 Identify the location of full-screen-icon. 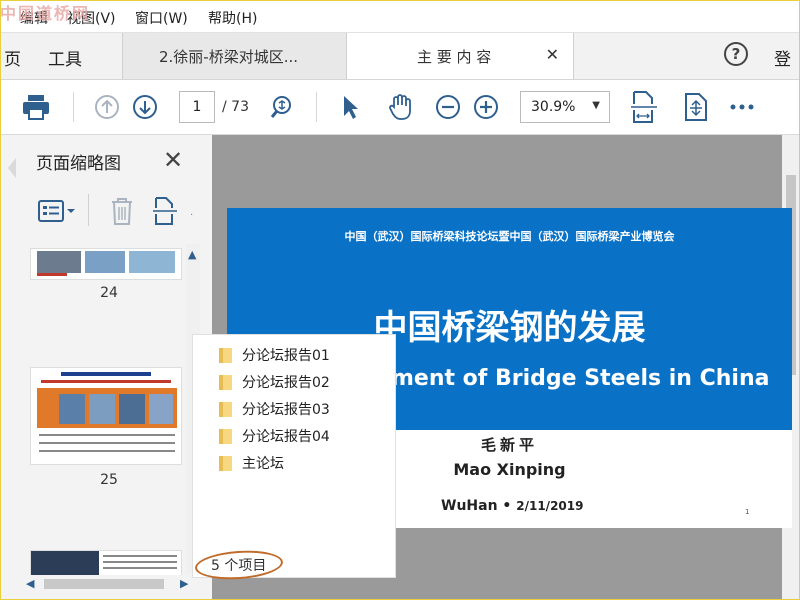
(696, 107).